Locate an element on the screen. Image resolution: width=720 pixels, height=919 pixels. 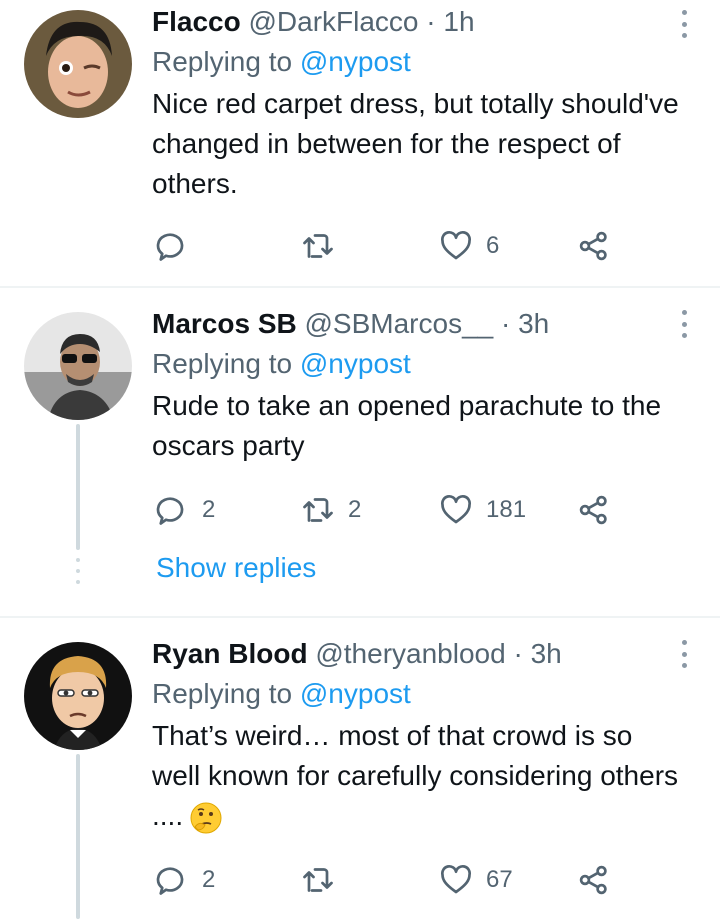
display-name: Marcos SB is located at coordinates (224, 323).